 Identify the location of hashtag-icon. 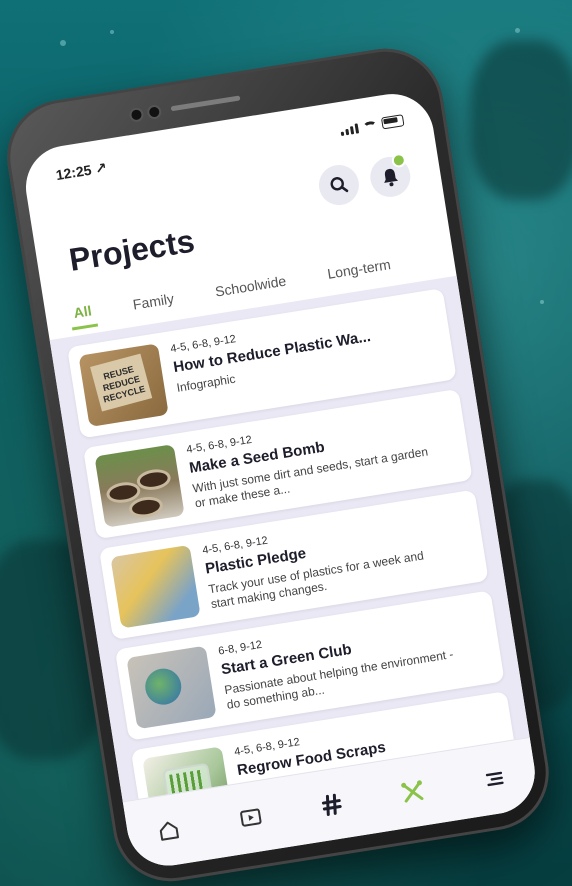
(331, 804).